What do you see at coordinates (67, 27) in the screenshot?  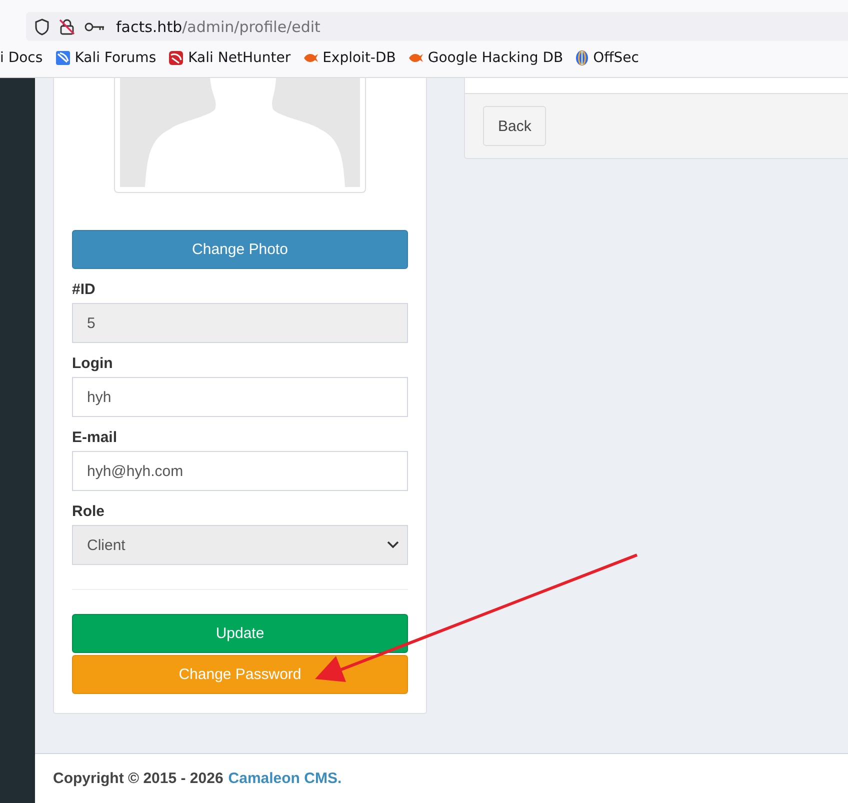 I see `insecure-lock-icon` at bounding box center [67, 27].